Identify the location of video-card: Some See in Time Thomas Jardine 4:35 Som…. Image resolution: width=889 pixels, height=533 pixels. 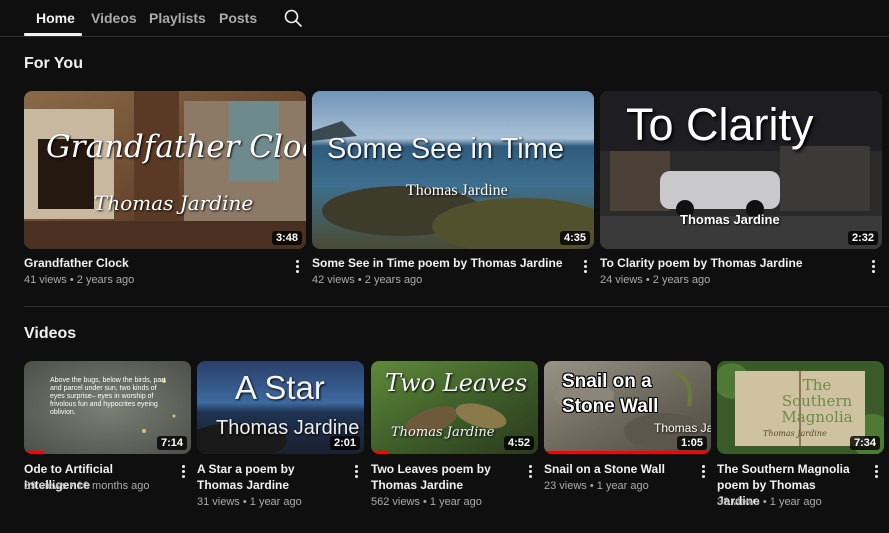
(453, 191).